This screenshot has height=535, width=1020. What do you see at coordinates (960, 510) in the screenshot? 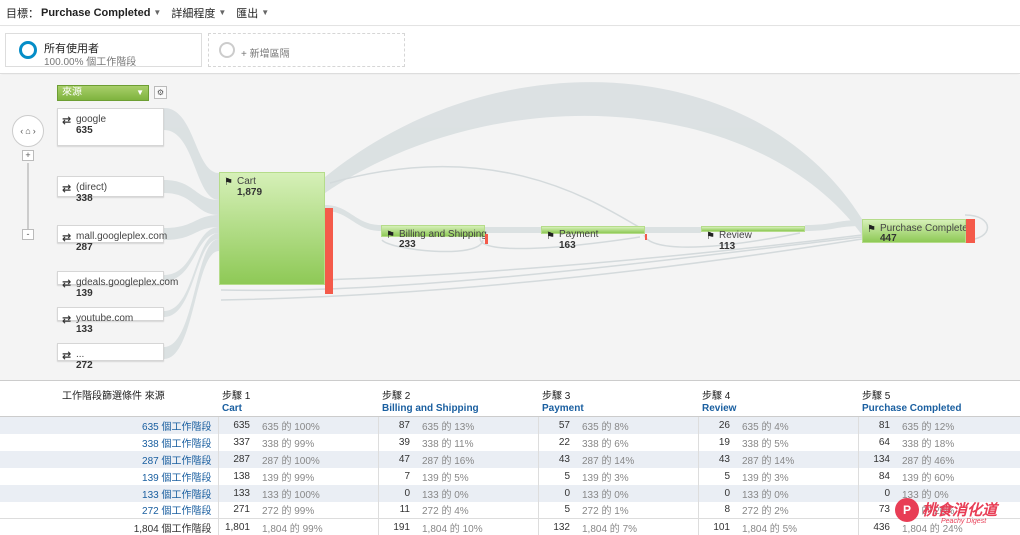
I see `watermark-text: 桃食消化道` at bounding box center [960, 510].